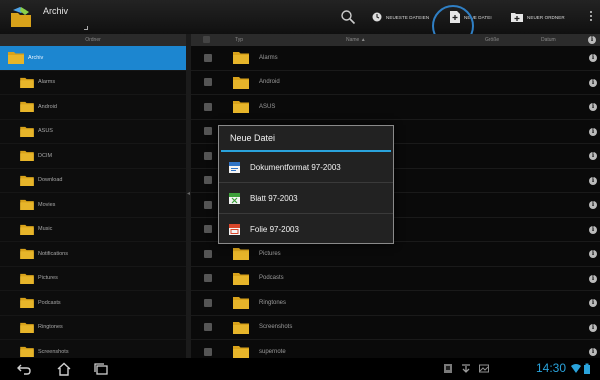  What do you see at coordinates (395, 58) in the screenshot?
I see `file-list-row: Alarms i` at bounding box center [395, 58].